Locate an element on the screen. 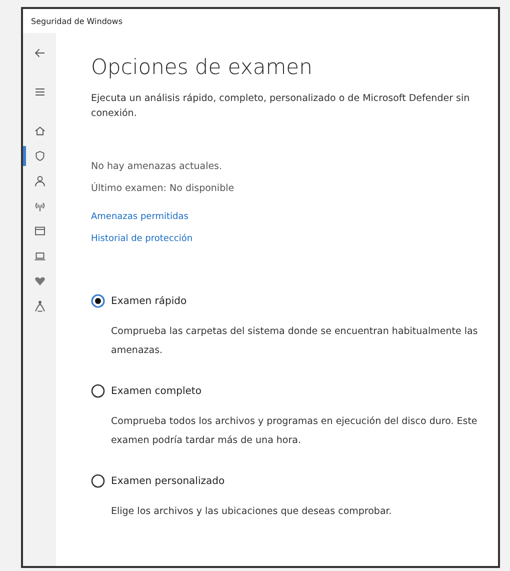  page-description: Ejecuta un análisis rápido, completo, personalizado o de Microsoft Defender sin conexión. is located at coordinates (281, 106).